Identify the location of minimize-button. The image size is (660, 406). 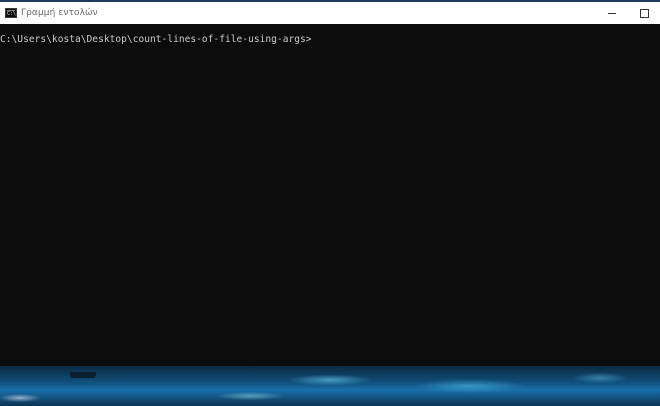
(612, 13).